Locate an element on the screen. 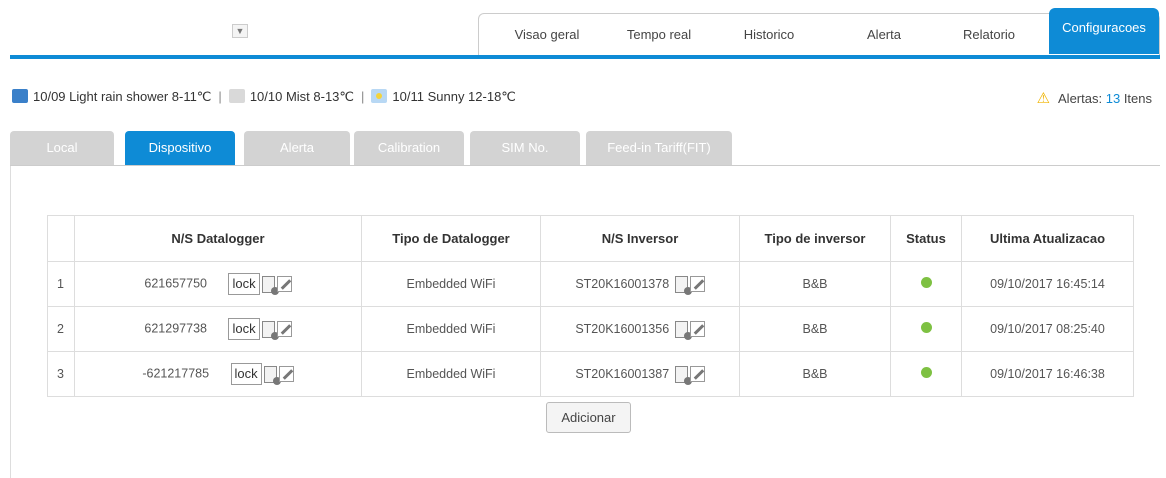  weather-day-2: 10/10 Mist 8-13℃ is located at coordinates (302, 96).